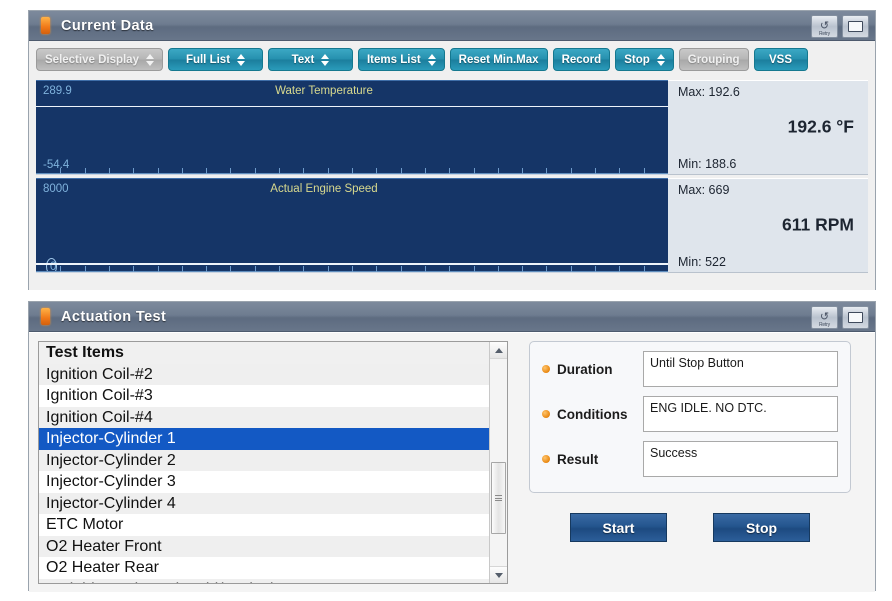 This screenshot has height=601, width=892. Describe the element at coordinates (818, 223) in the screenshot. I see `readout-value: 611 RPM` at that location.